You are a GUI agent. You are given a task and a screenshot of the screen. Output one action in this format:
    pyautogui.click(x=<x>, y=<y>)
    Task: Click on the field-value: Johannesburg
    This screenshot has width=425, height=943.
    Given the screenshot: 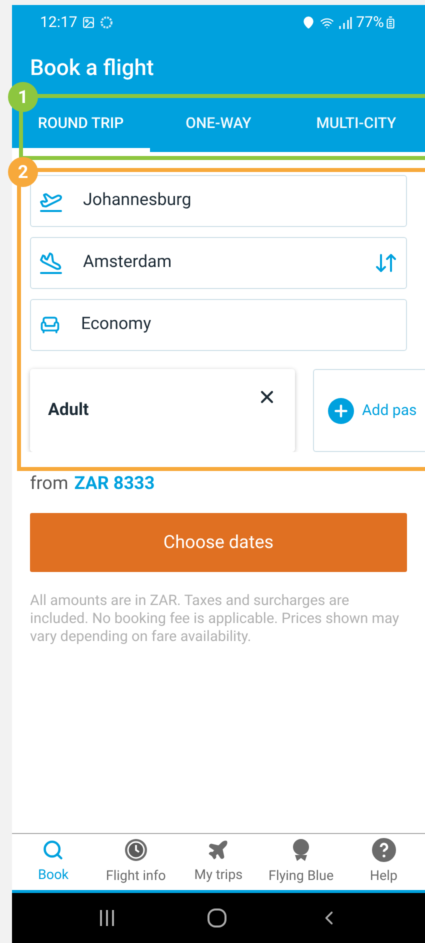 What is the action you would take?
    pyautogui.click(x=137, y=200)
    